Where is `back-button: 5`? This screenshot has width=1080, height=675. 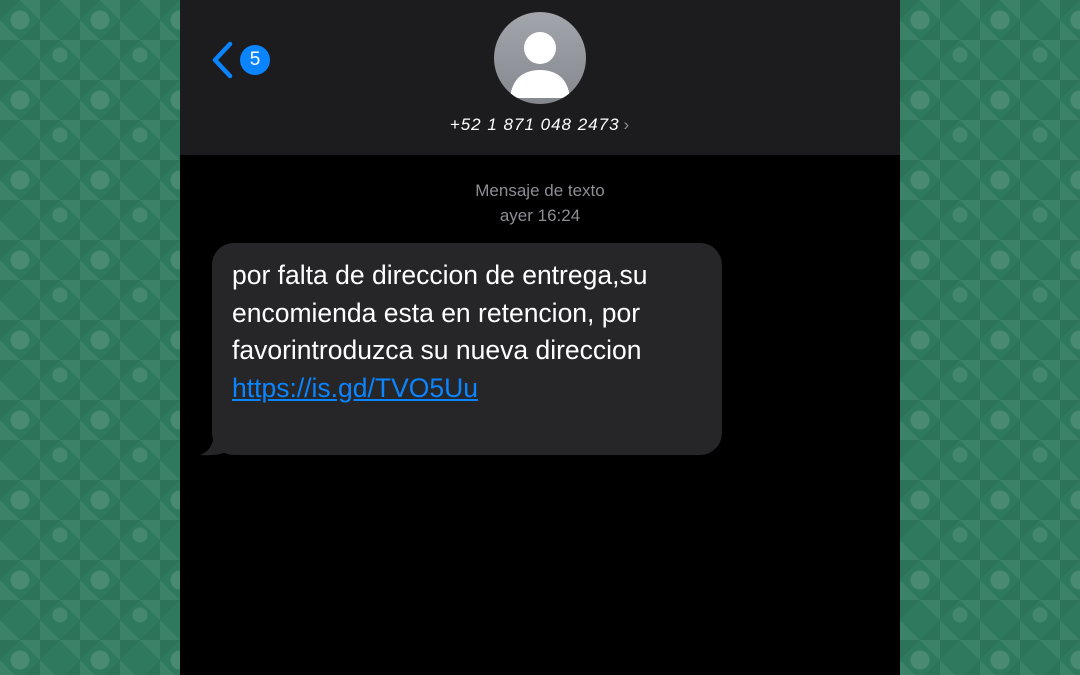 back-button: 5 is located at coordinates (240, 60).